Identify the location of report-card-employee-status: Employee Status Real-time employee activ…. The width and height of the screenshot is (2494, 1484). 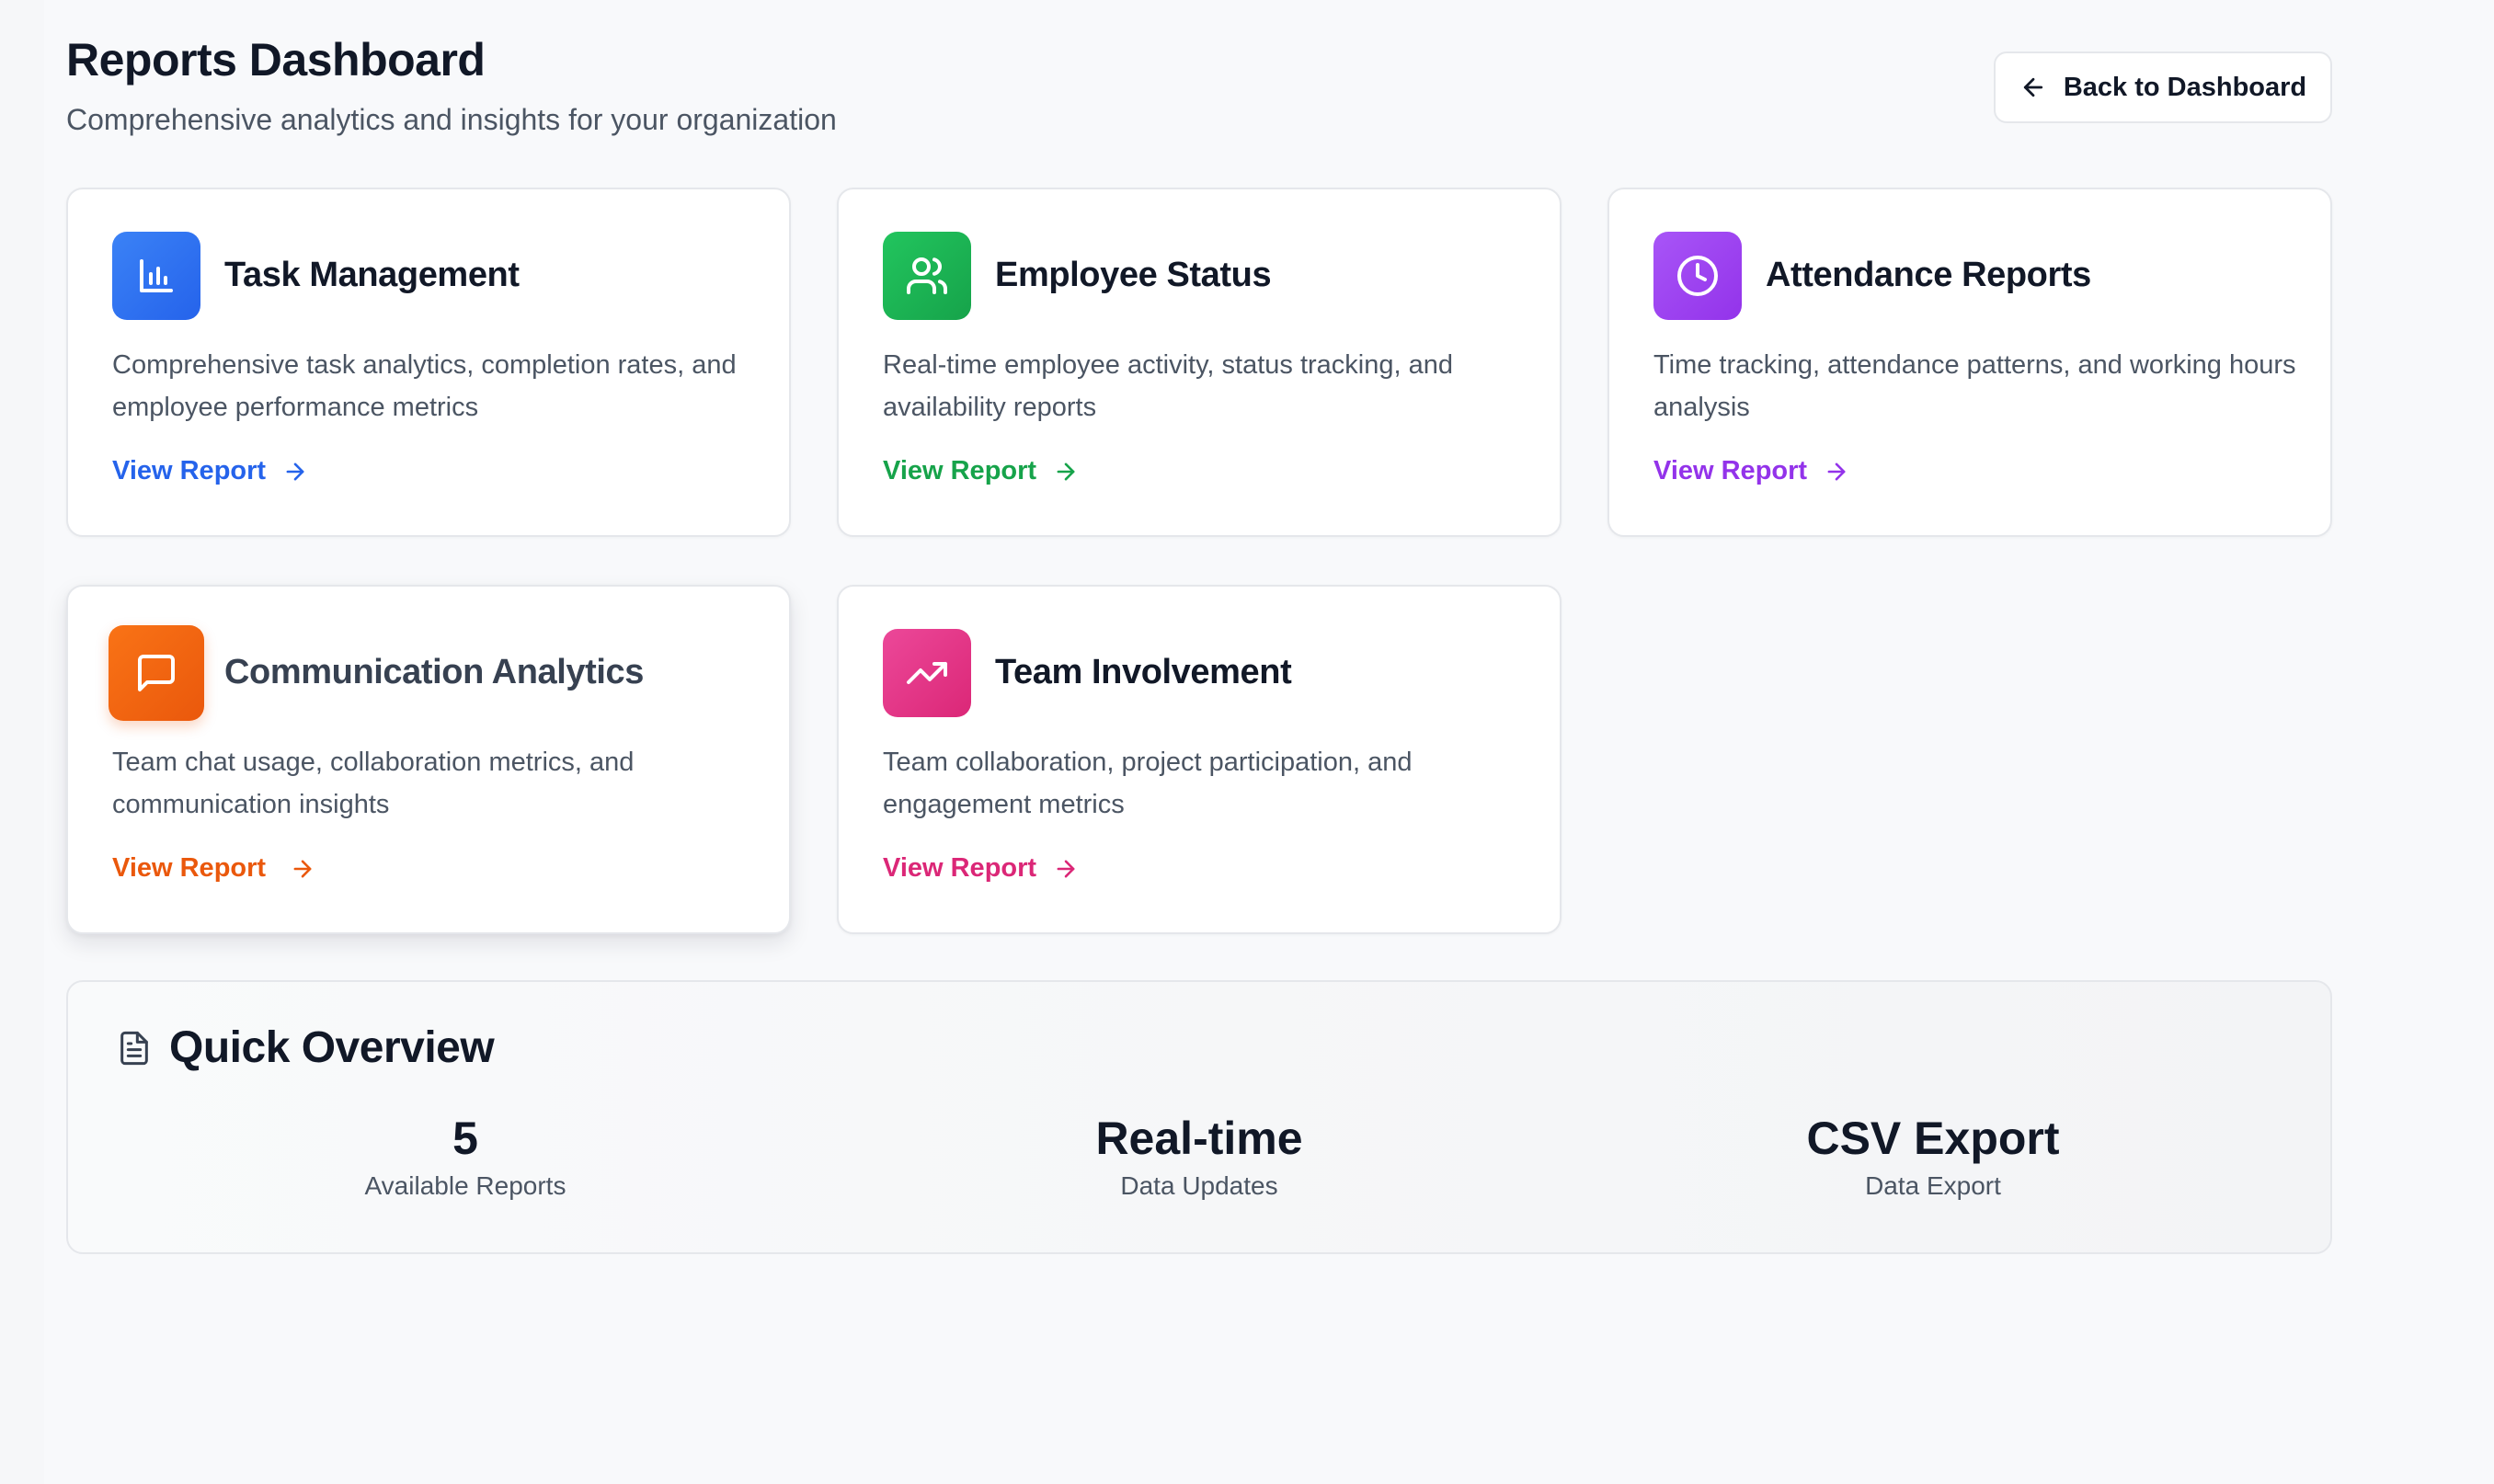
(1199, 362).